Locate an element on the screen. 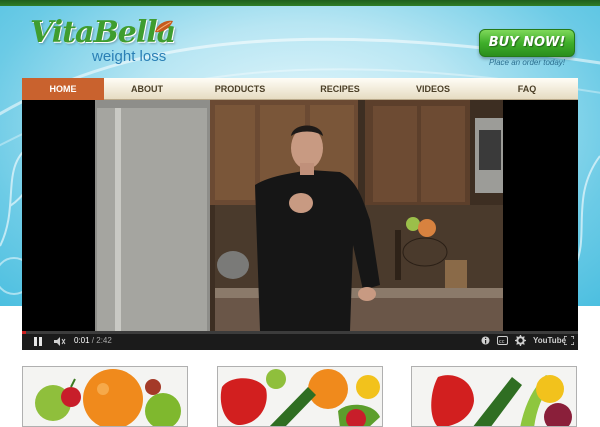 The image size is (600, 427). settings-icon is located at coordinates (520, 340).